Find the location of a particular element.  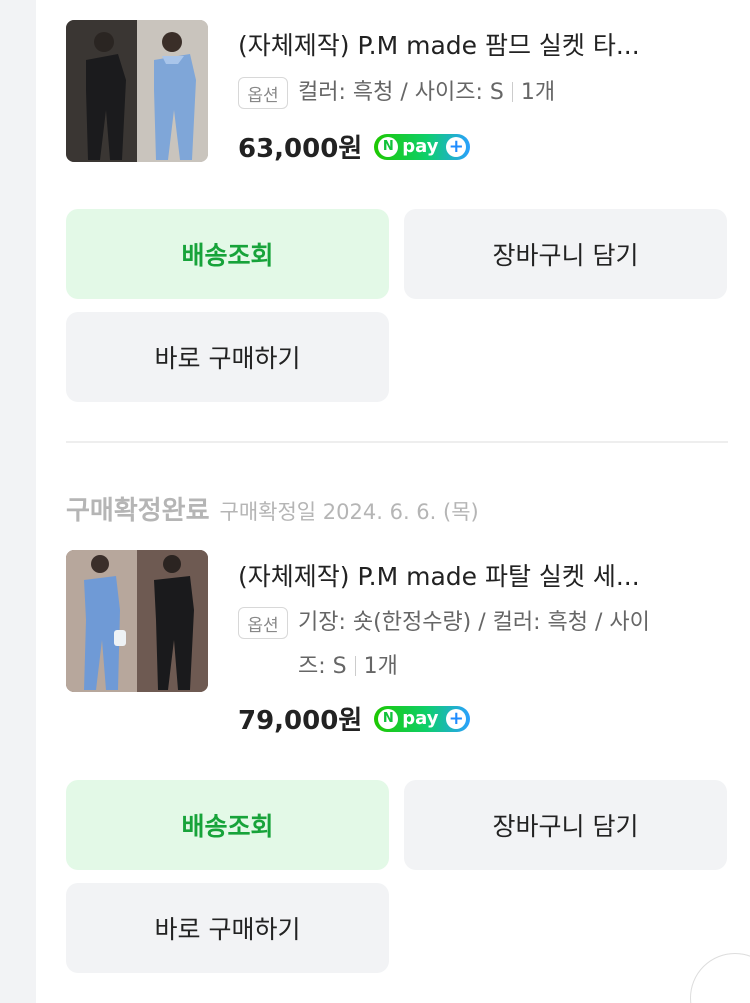

option-detail-line2-wrap: 즈: S 1개 is located at coordinates (518, 667).